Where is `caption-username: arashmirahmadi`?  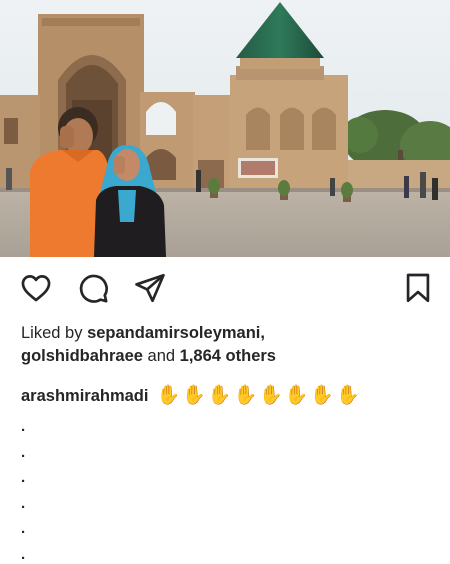 caption-username: arashmirahmadi is located at coordinates (84, 396).